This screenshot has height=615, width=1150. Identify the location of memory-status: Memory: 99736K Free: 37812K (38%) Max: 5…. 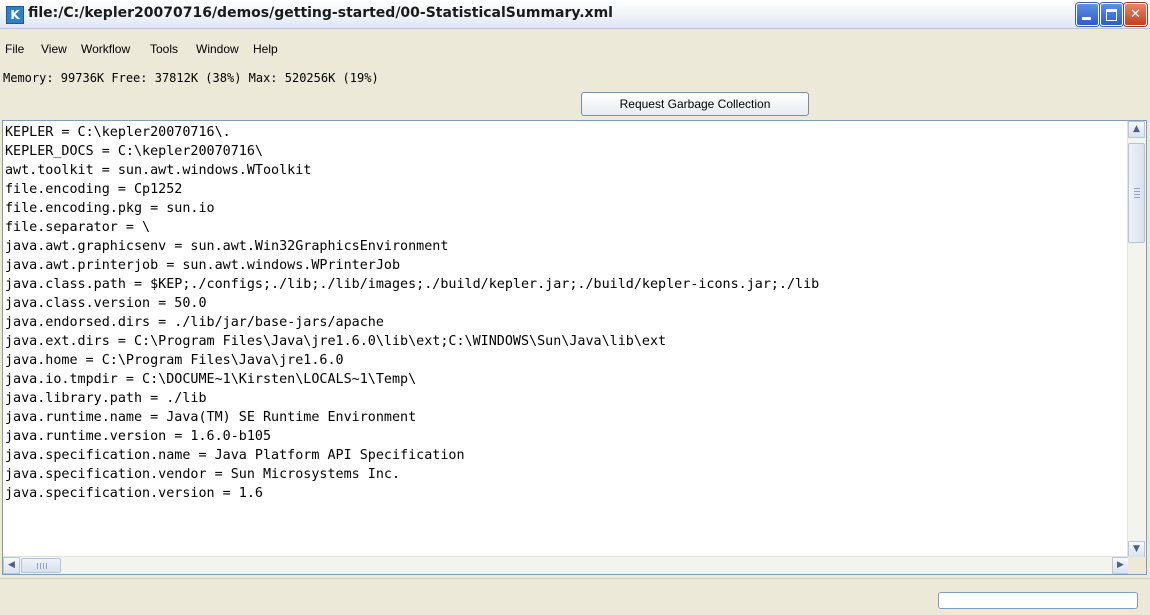
(191, 78).